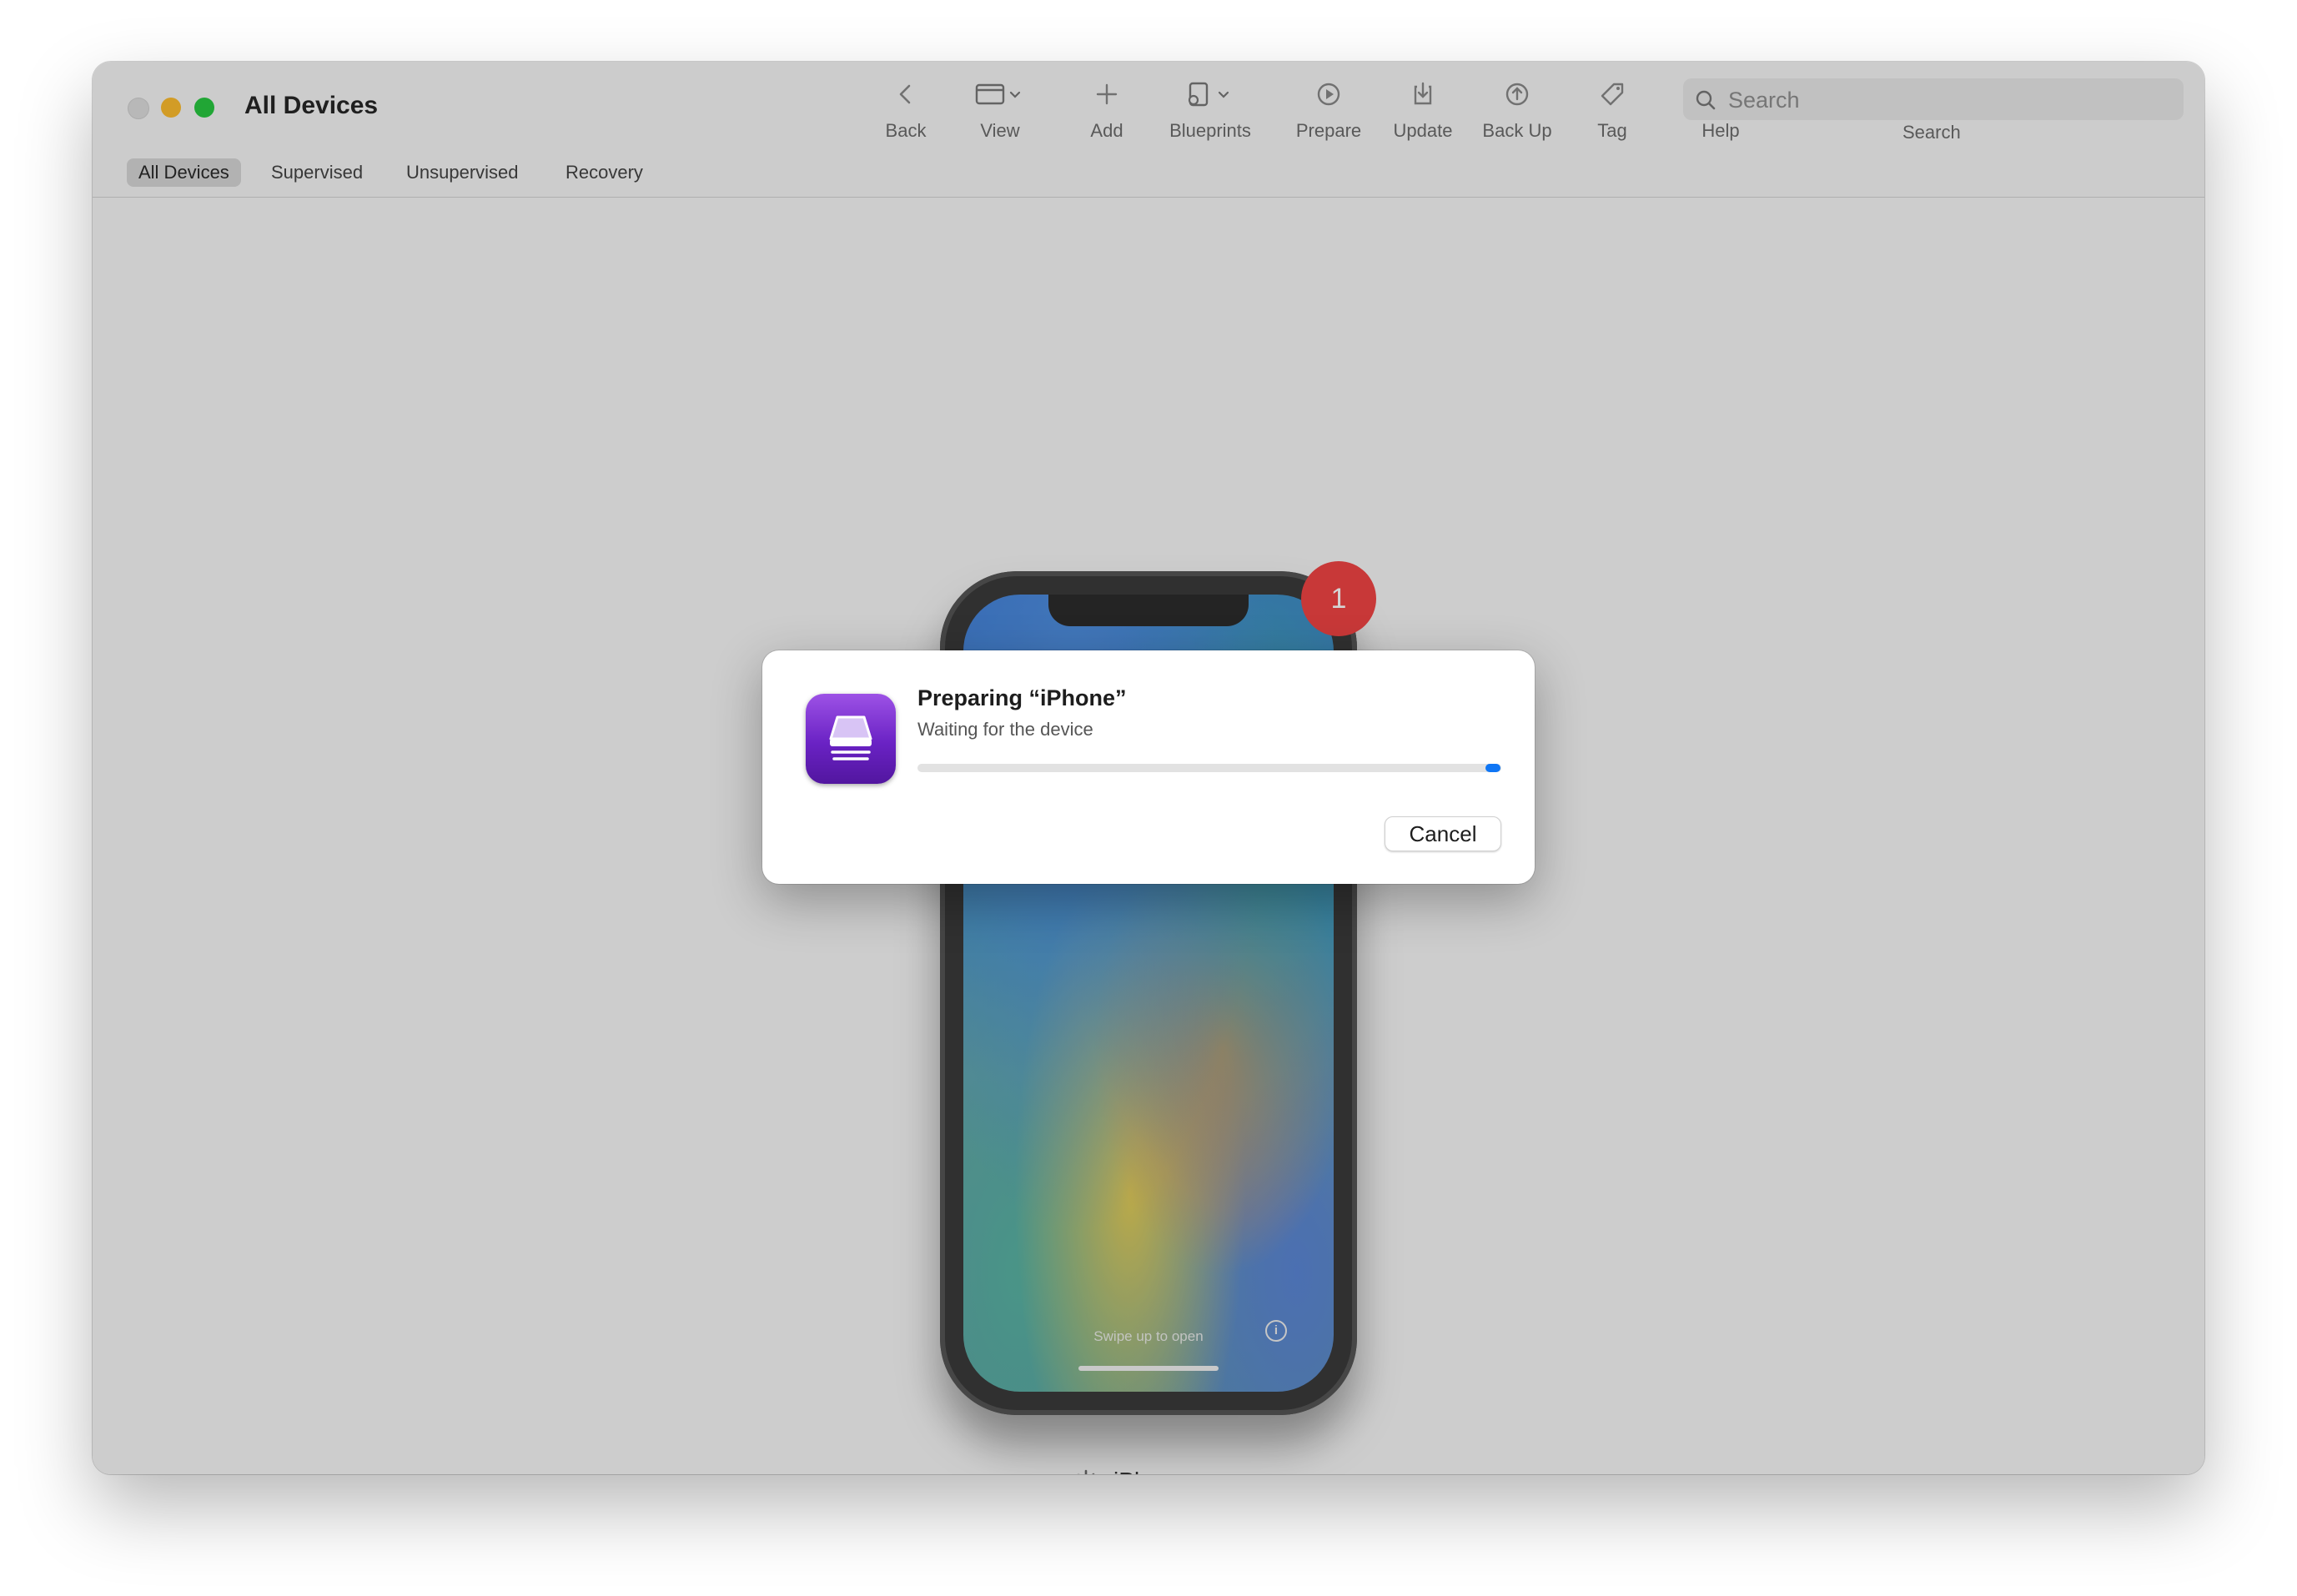  I want to click on progress-indicator, so click(1492, 768).